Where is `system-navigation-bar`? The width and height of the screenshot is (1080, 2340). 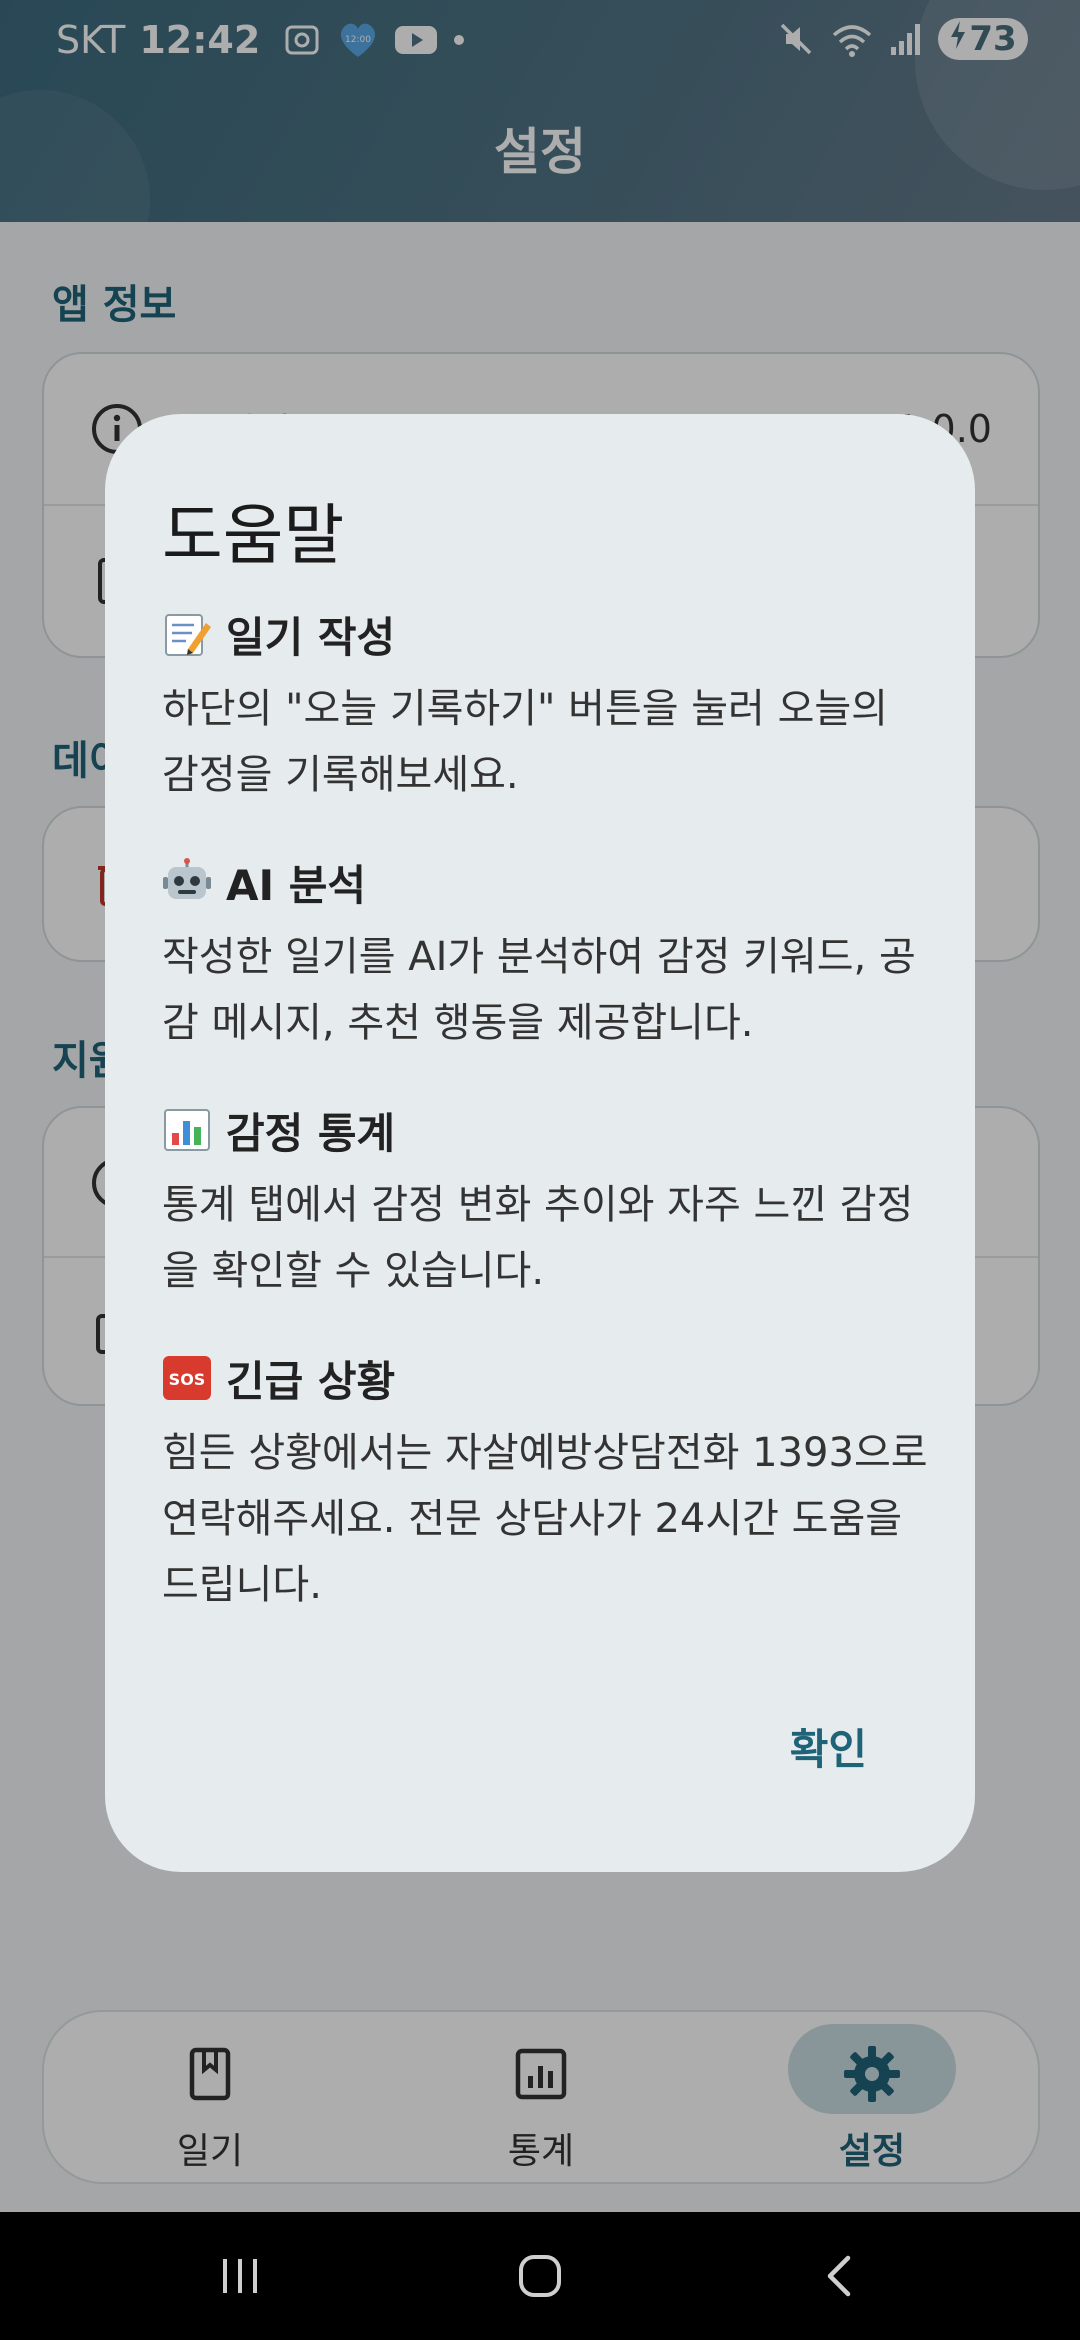 system-navigation-bar is located at coordinates (540, 2276).